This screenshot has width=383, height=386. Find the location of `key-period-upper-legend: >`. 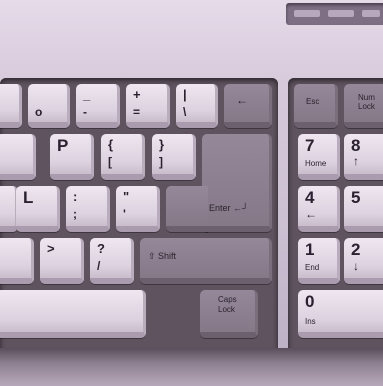

key-period-upper-legend: > is located at coordinates (51, 248).